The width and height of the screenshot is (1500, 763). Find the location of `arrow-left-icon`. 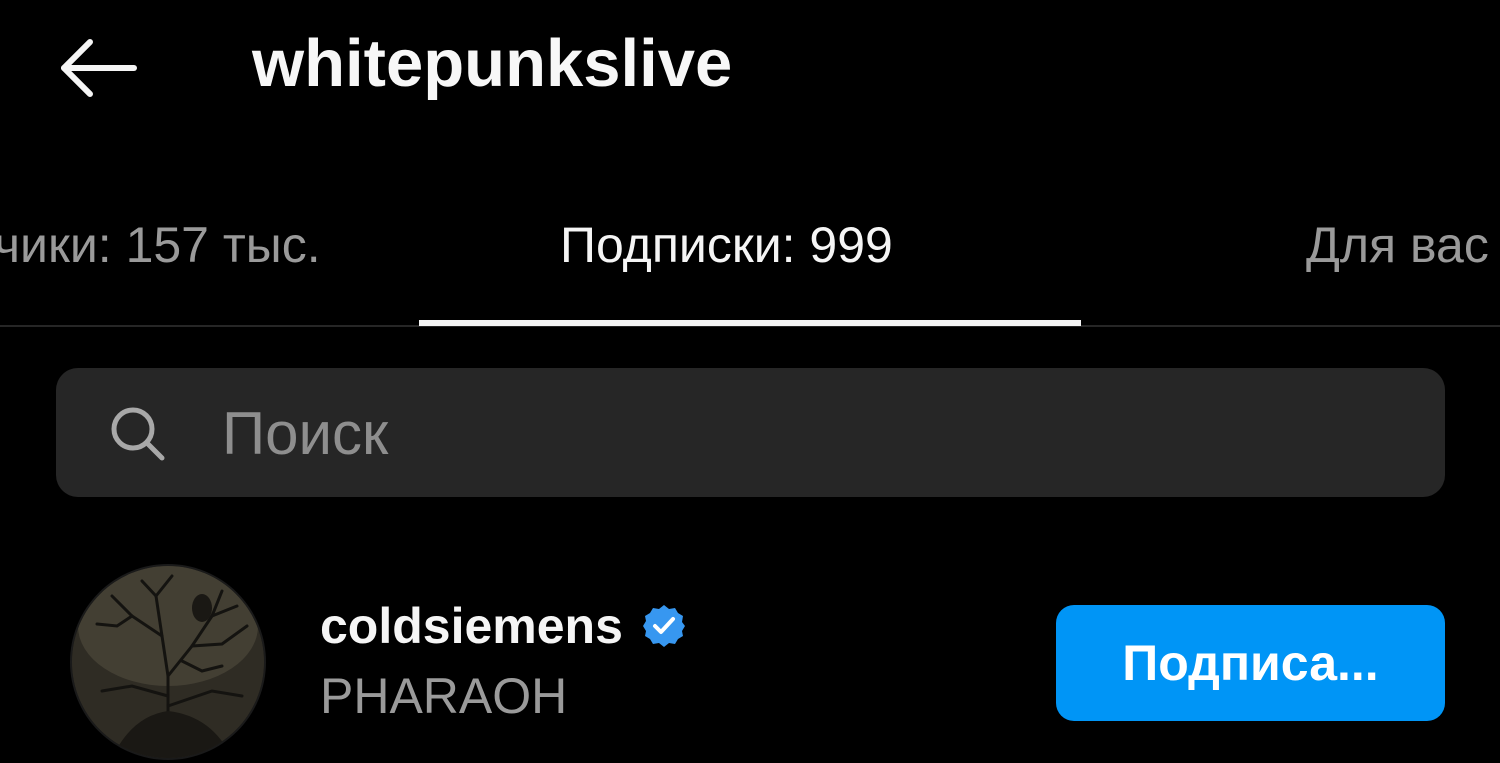

arrow-left-icon is located at coordinates (99, 68).